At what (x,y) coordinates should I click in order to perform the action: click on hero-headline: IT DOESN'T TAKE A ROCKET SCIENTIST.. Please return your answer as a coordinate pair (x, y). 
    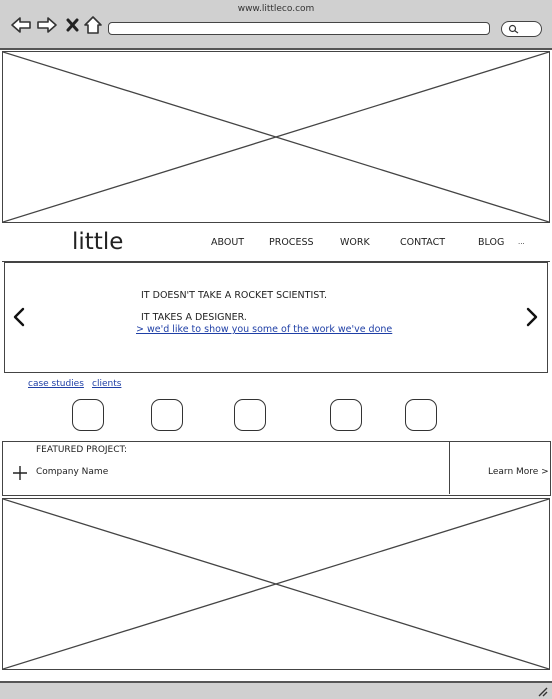
    Looking at the image, I should click on (234, 295).